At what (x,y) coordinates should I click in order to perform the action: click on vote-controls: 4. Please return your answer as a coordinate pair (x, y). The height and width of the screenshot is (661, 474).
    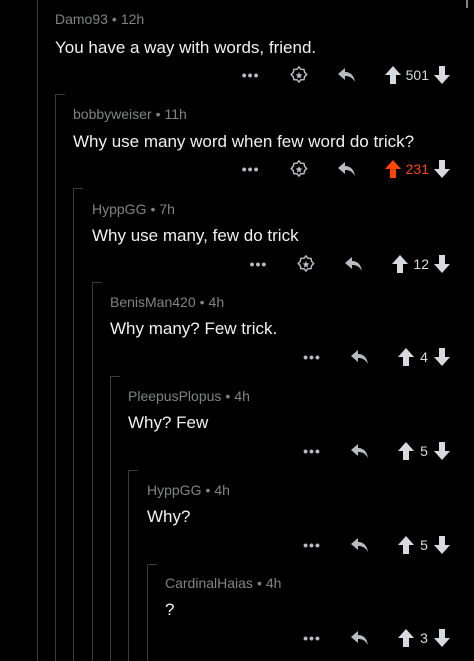
    Looking at the image, I should click on (424, 357).